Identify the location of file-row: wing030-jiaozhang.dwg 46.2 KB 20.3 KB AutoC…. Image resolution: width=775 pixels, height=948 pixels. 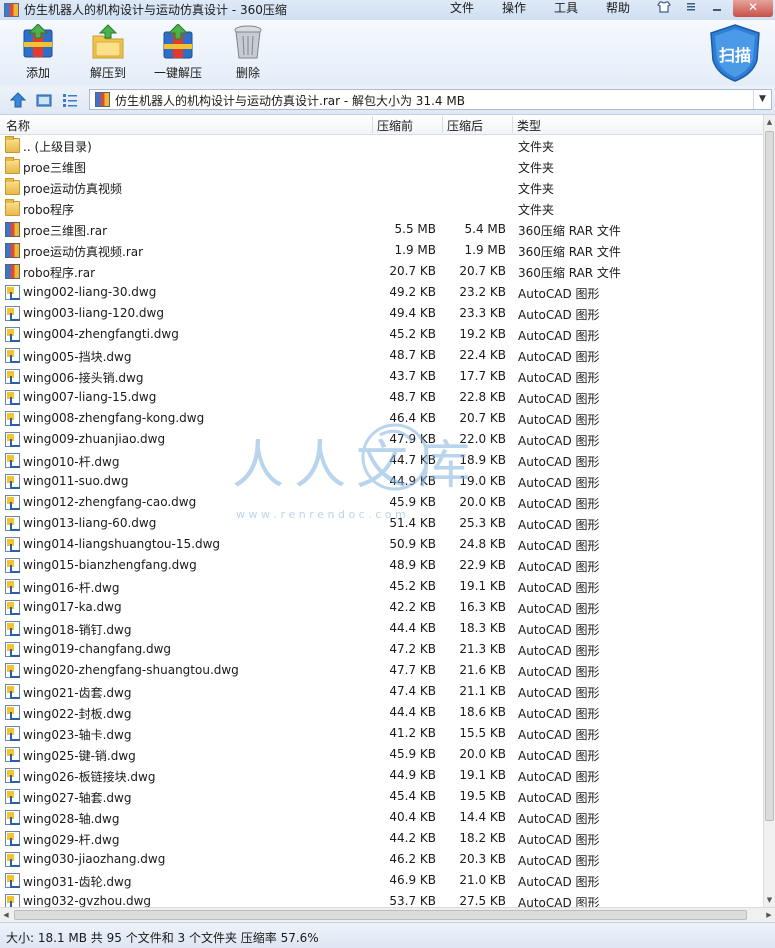
(381, 859).